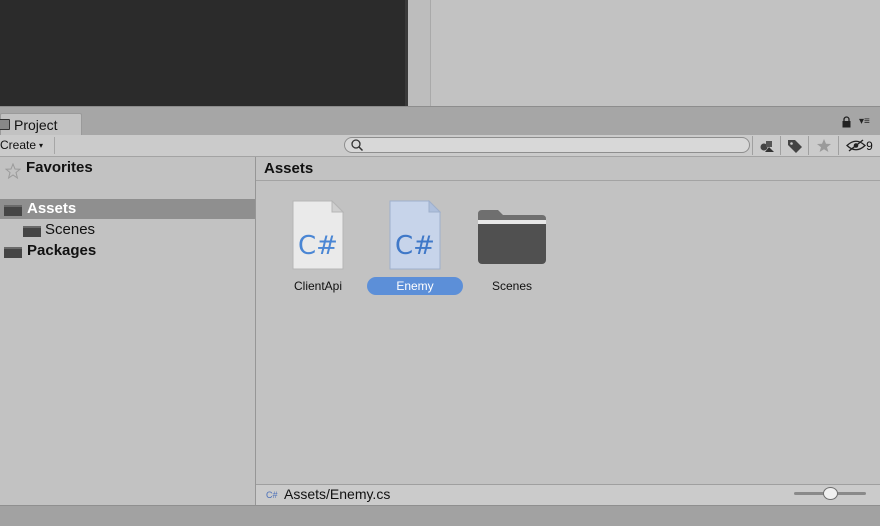 This screenshot has height=526, width=880. Describe the element at coordinates (869, 145) in the screenshot. I see `hidden-packages-count: 9` at that location.